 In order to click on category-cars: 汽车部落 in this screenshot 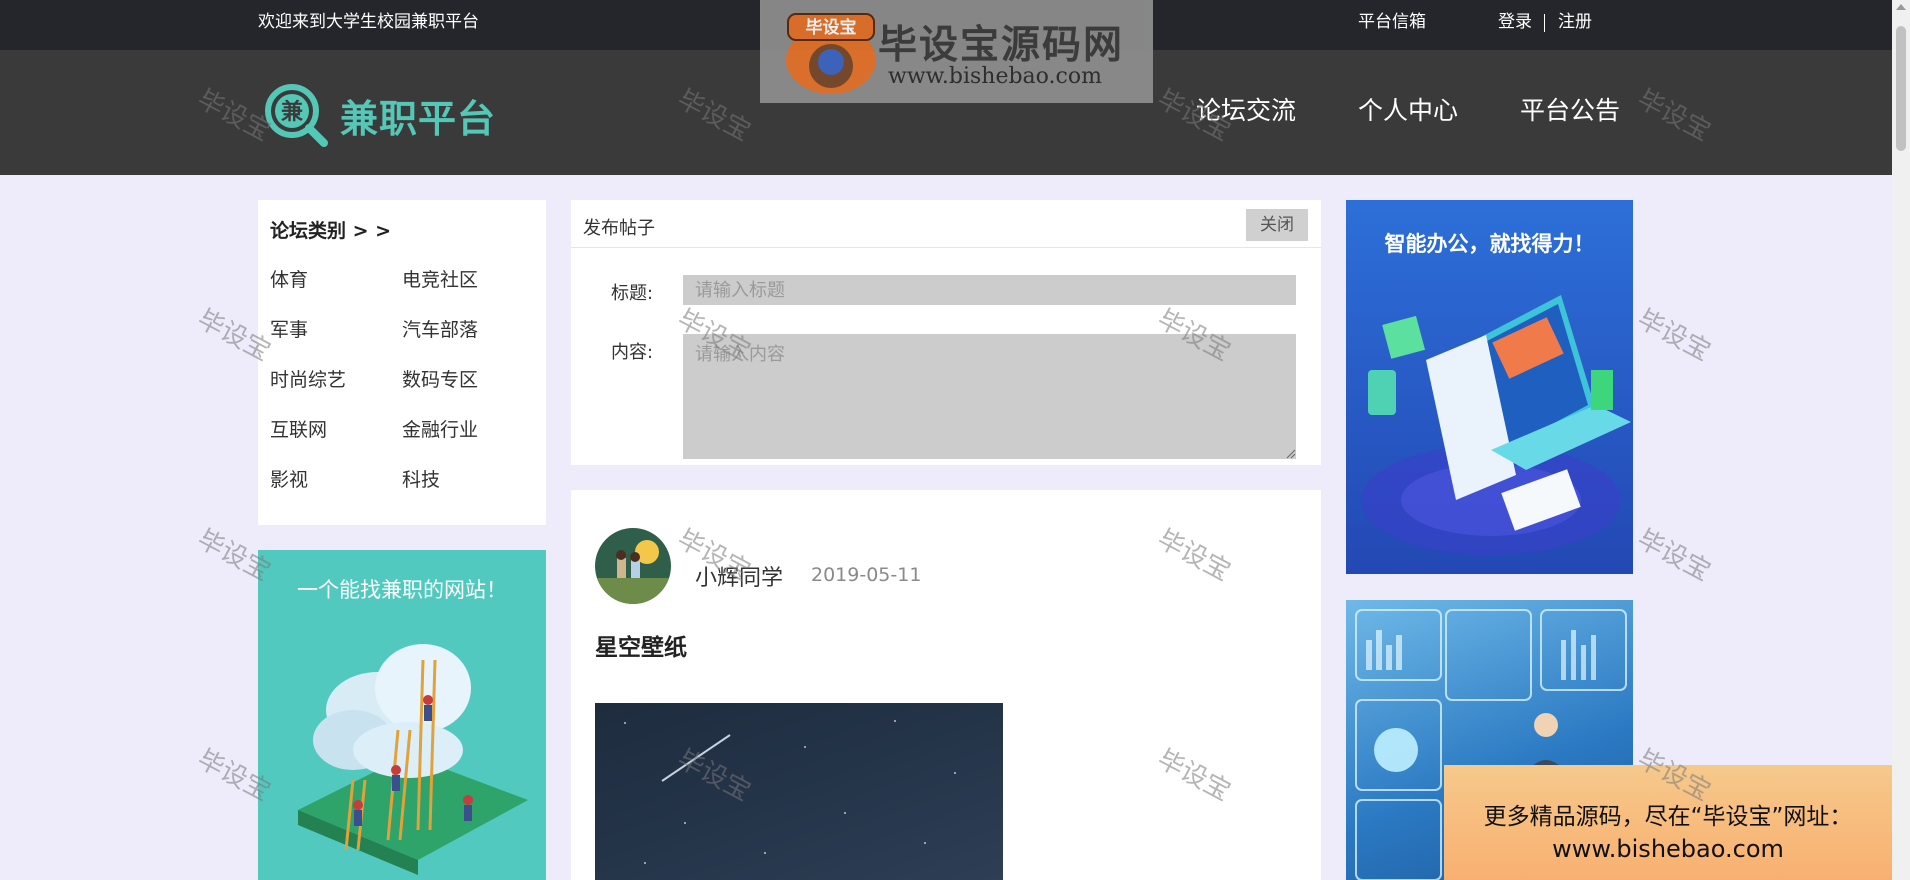, I will do `click(440, 328)`.